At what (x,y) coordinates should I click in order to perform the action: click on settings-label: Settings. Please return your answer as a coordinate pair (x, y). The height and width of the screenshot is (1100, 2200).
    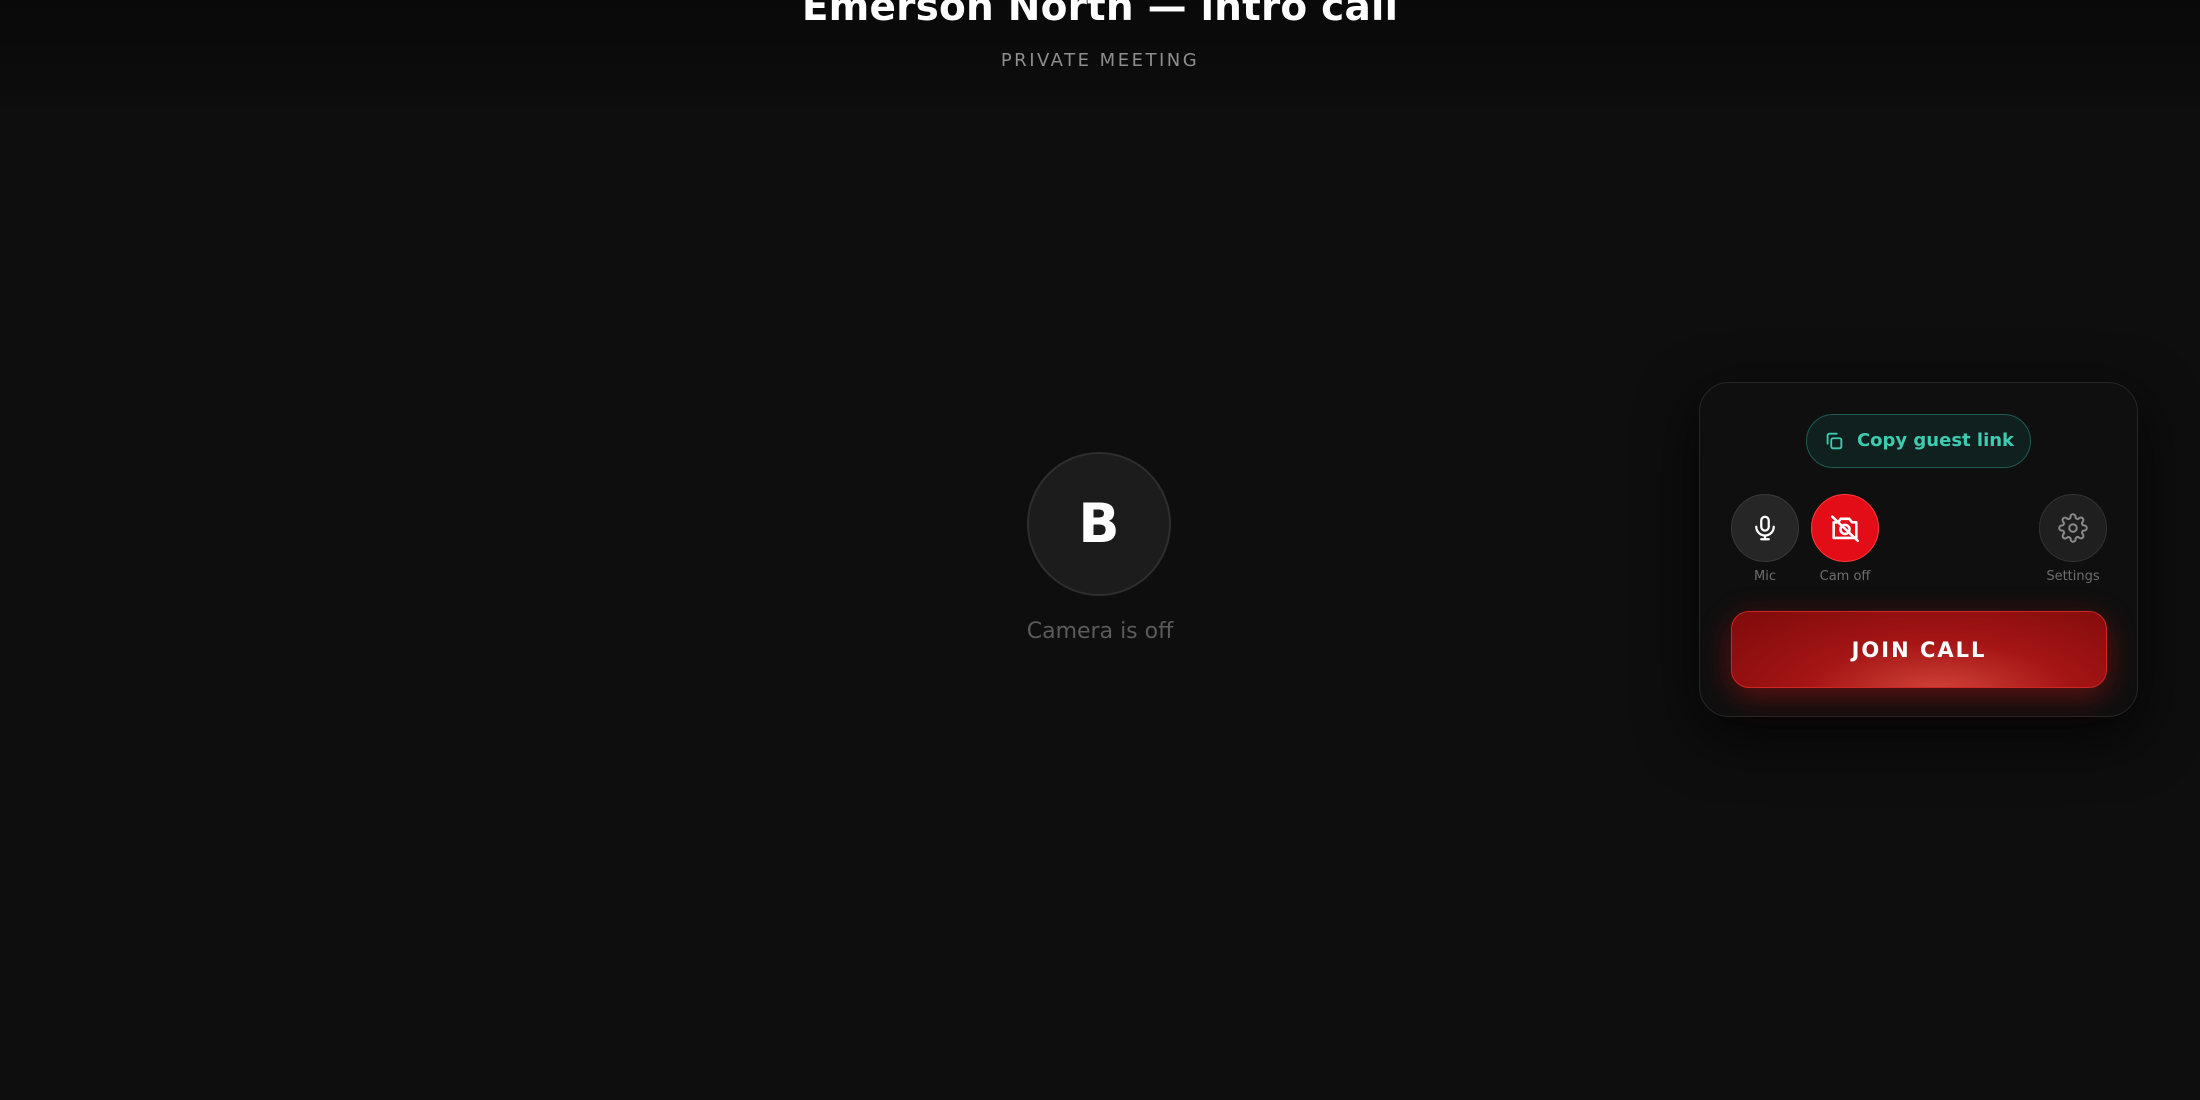
    Looking at the image, I should click on (2073, 576).